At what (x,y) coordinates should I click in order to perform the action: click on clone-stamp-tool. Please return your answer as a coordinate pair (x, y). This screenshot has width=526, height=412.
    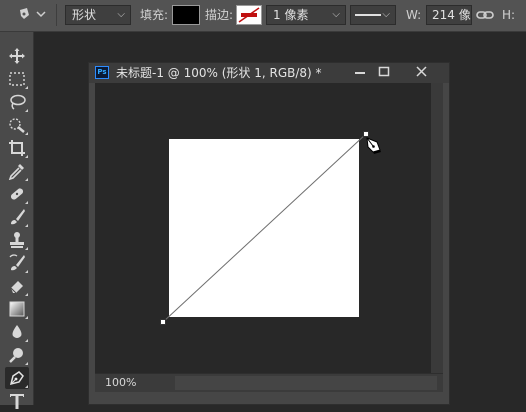
    Looking at the image, I should click on (17, 240).